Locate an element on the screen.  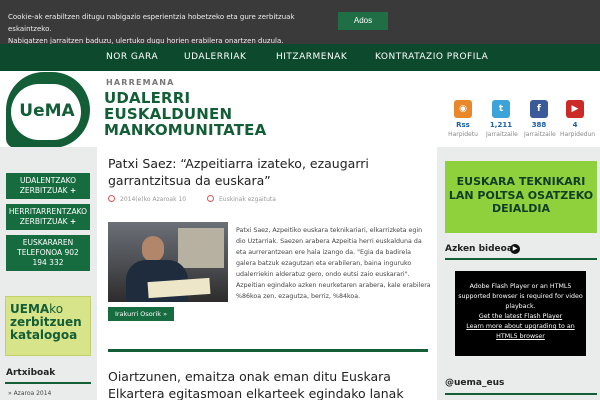
video-divider is located at coordinates (521, 259).